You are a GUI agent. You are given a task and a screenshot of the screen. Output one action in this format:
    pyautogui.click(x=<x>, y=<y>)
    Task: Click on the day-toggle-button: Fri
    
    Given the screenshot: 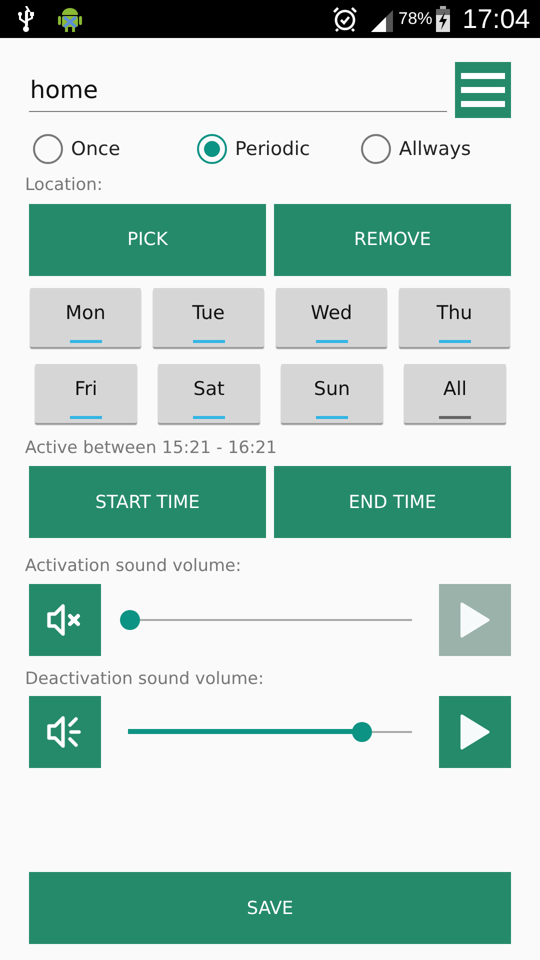 What is the action you would take?
    pyautogui.click(x=86, y=393)
    